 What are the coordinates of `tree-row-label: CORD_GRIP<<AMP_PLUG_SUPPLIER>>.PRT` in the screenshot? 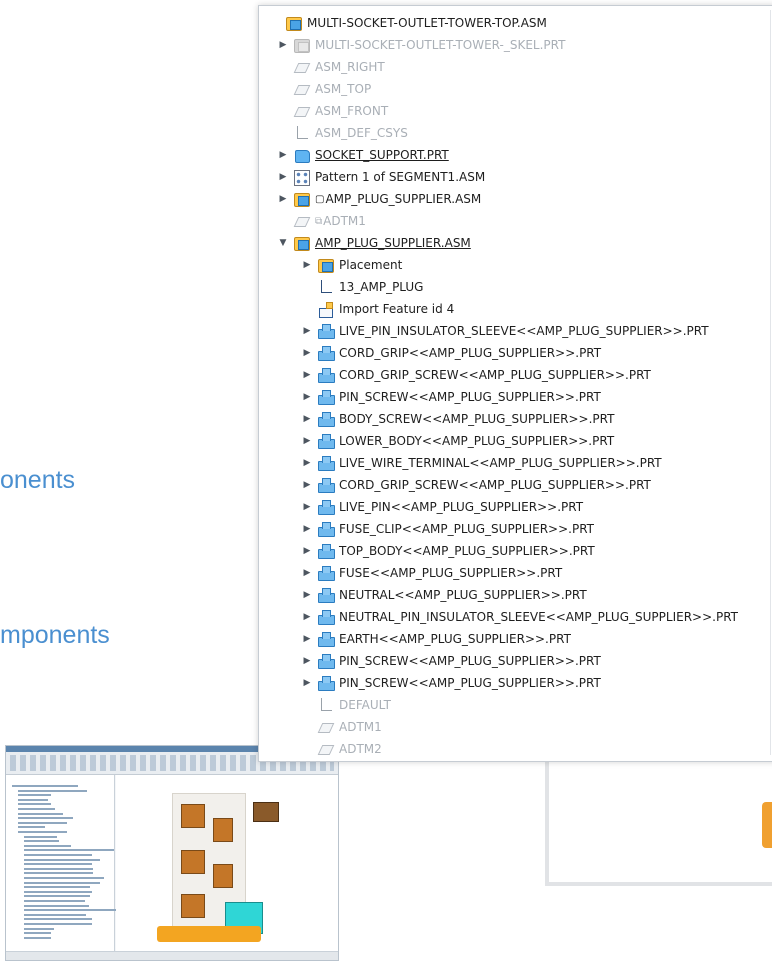 It's located at (470, 353).